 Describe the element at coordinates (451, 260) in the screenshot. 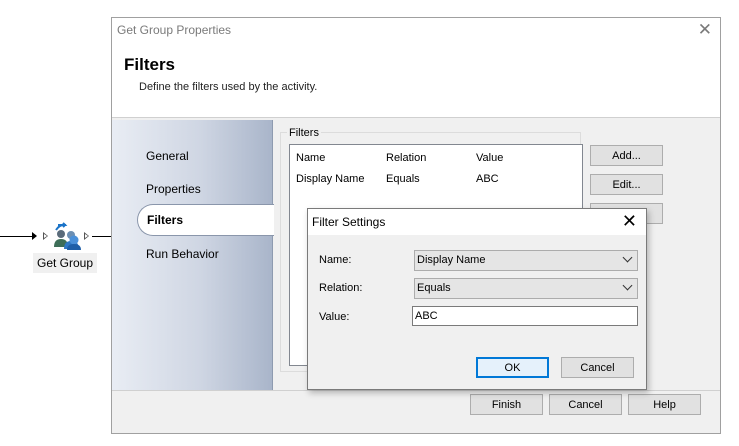

I see `name-dropdown-value: Display Name` at that location.